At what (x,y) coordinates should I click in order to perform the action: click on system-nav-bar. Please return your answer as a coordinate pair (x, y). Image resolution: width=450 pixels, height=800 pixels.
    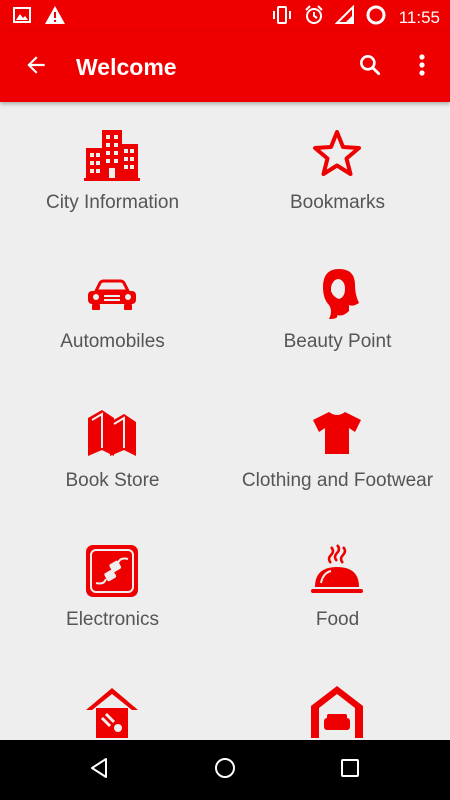
    Looking at the image, I should click on (225, 770).